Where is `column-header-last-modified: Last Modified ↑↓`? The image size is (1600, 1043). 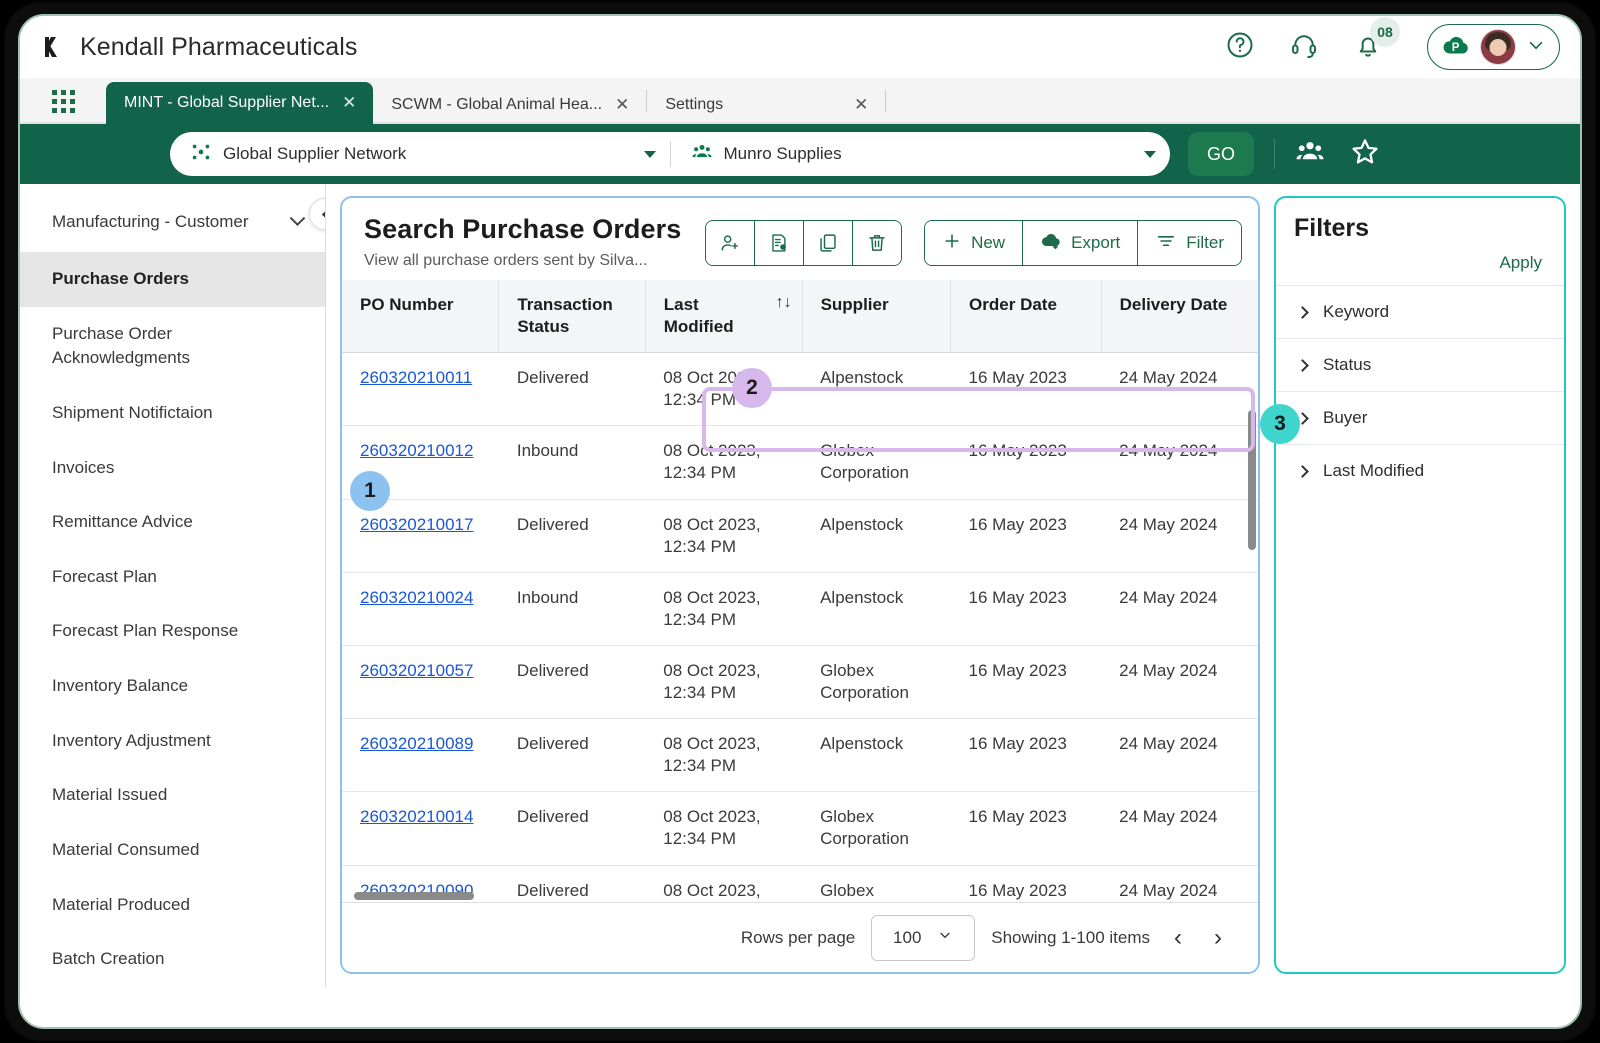
column-header-last-modified: Last Modified ↑↓ is located at coordinates (724, 317).